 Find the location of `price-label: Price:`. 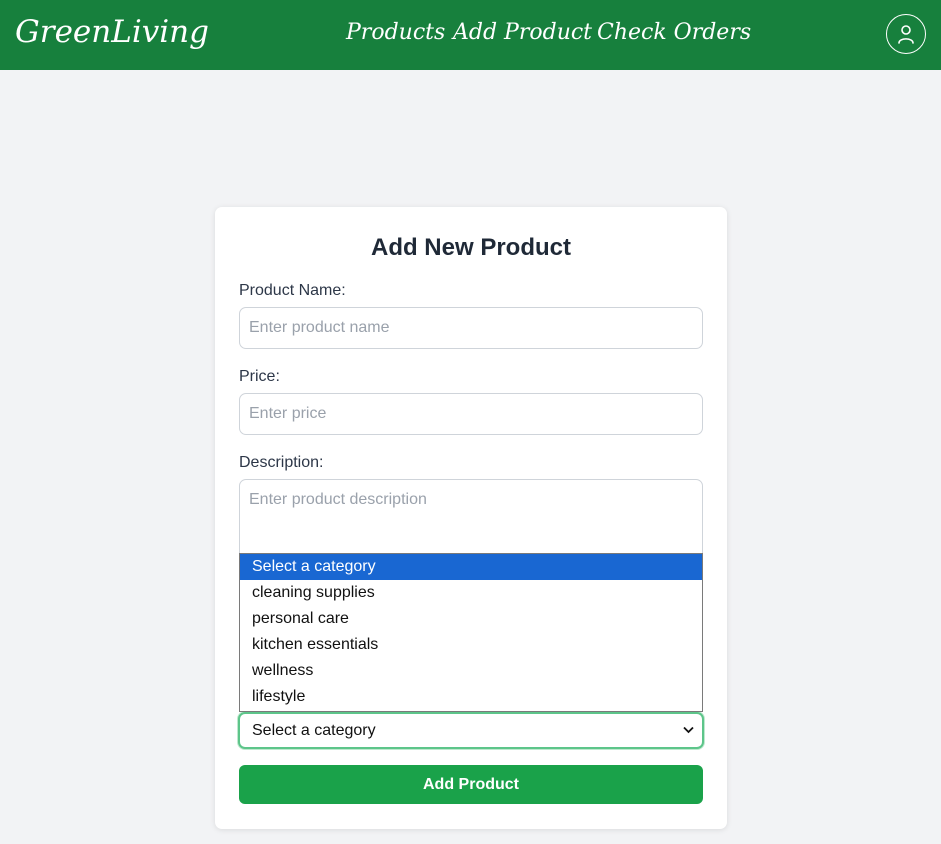

price-label: Price: is located at coordinates (259, 376).